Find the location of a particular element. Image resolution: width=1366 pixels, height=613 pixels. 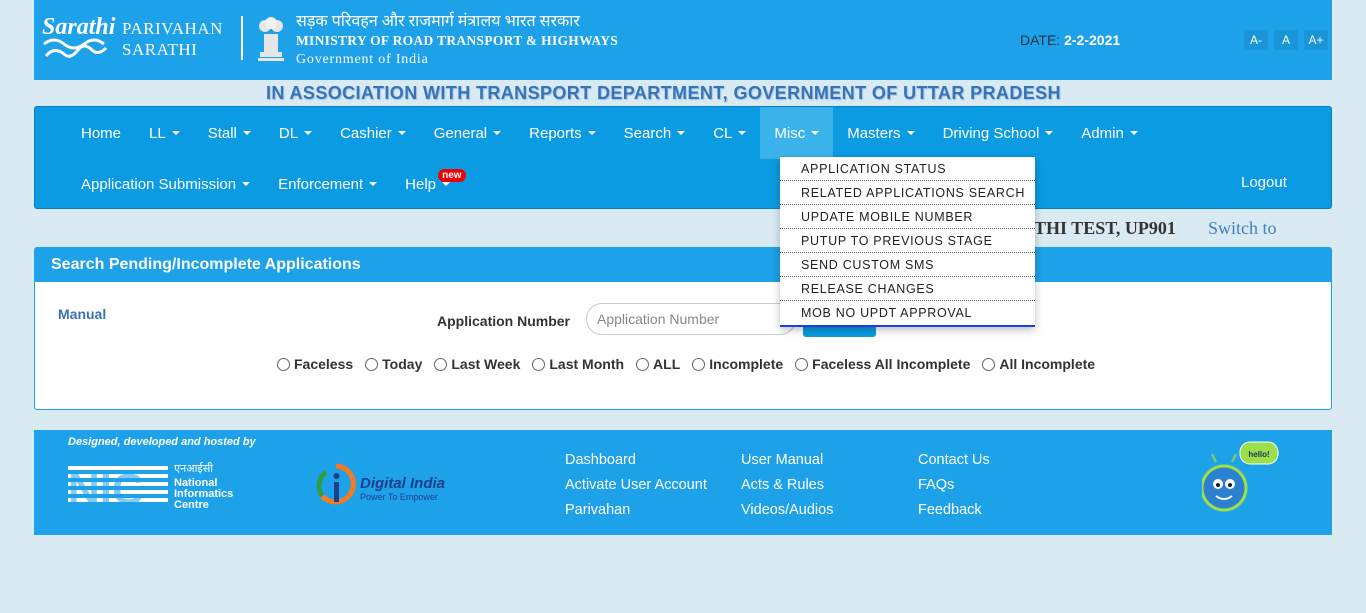

nav-general: General is located at coordinates (467, 133).